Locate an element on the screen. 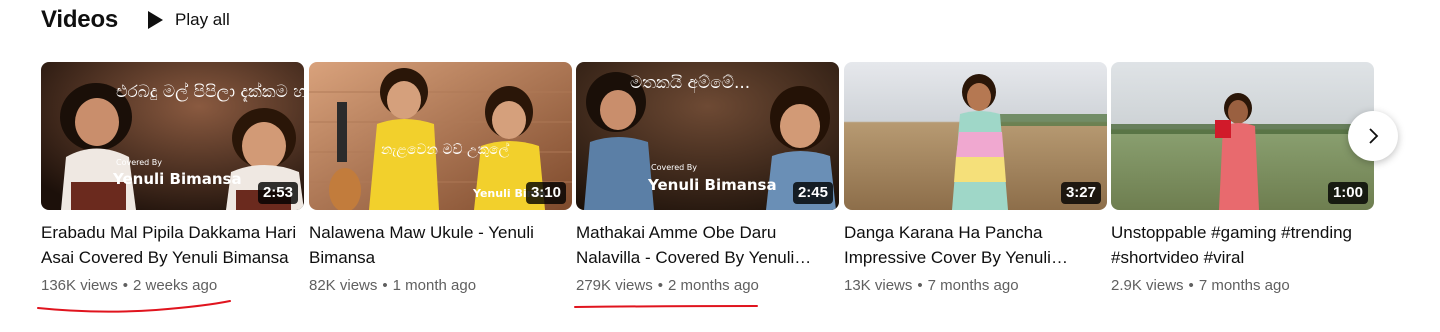 This screenshot has height=332, width=1440. video-metadata: 82K views • 1 month ago is located at coordinates (440, 286).